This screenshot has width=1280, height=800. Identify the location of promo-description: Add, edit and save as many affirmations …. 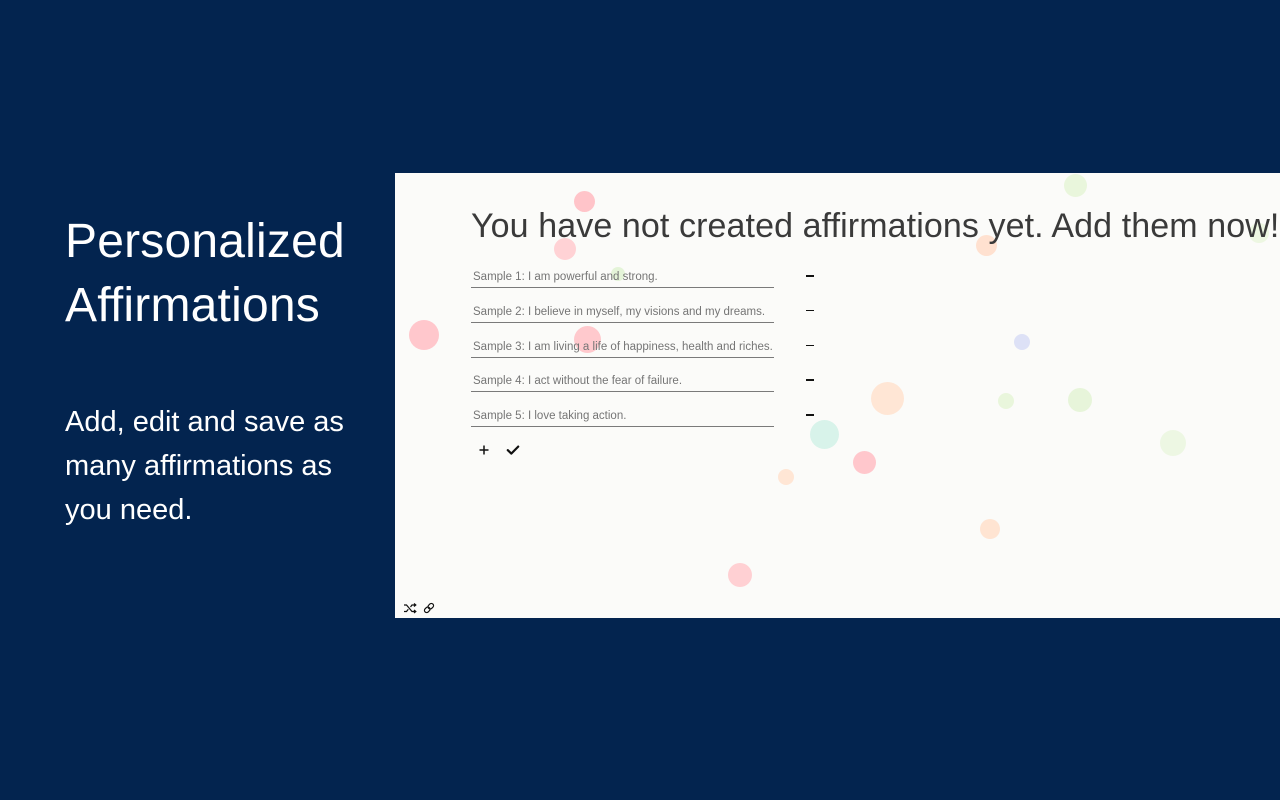
(204, 466).